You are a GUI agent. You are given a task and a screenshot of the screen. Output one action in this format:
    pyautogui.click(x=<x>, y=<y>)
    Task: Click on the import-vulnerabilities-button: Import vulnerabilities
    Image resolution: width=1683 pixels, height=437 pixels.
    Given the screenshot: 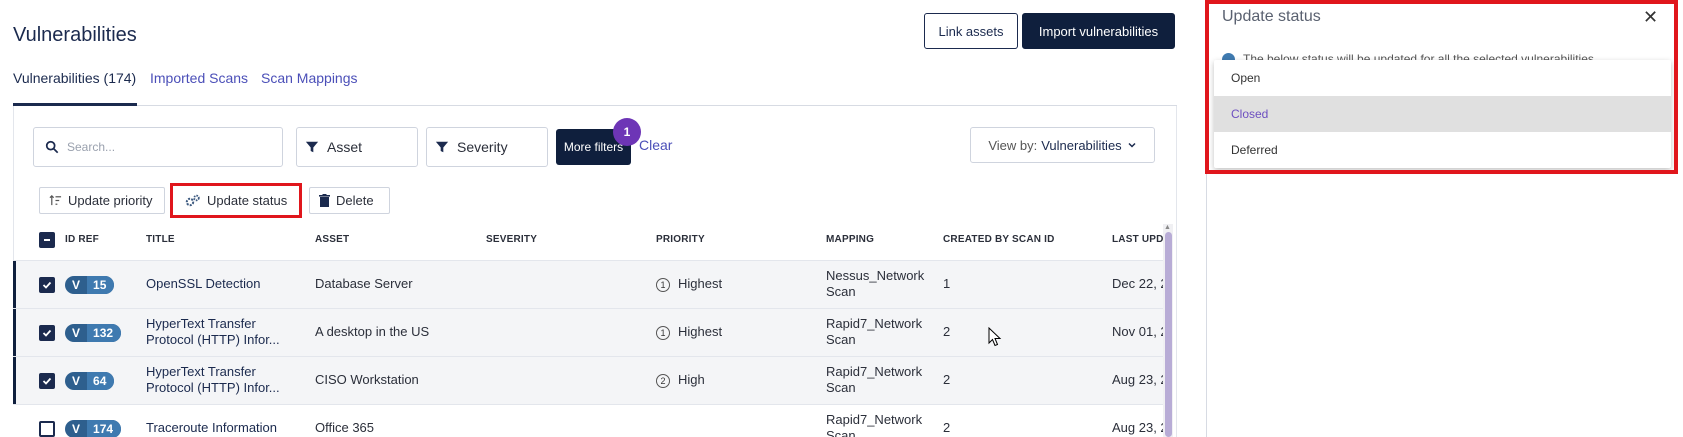 What is the action you would take?
    pyautogui.click(x=1098, y=31)
    